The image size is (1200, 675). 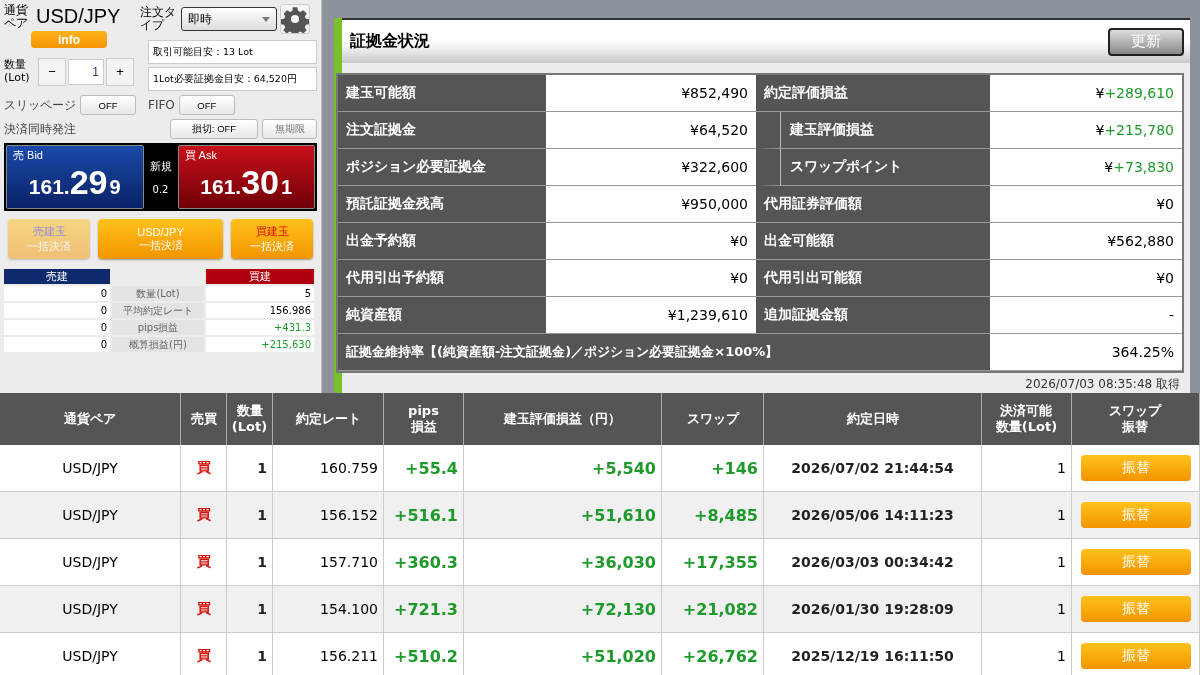 I want to click on table-cell: +431.3, so click(x=260, y=328).